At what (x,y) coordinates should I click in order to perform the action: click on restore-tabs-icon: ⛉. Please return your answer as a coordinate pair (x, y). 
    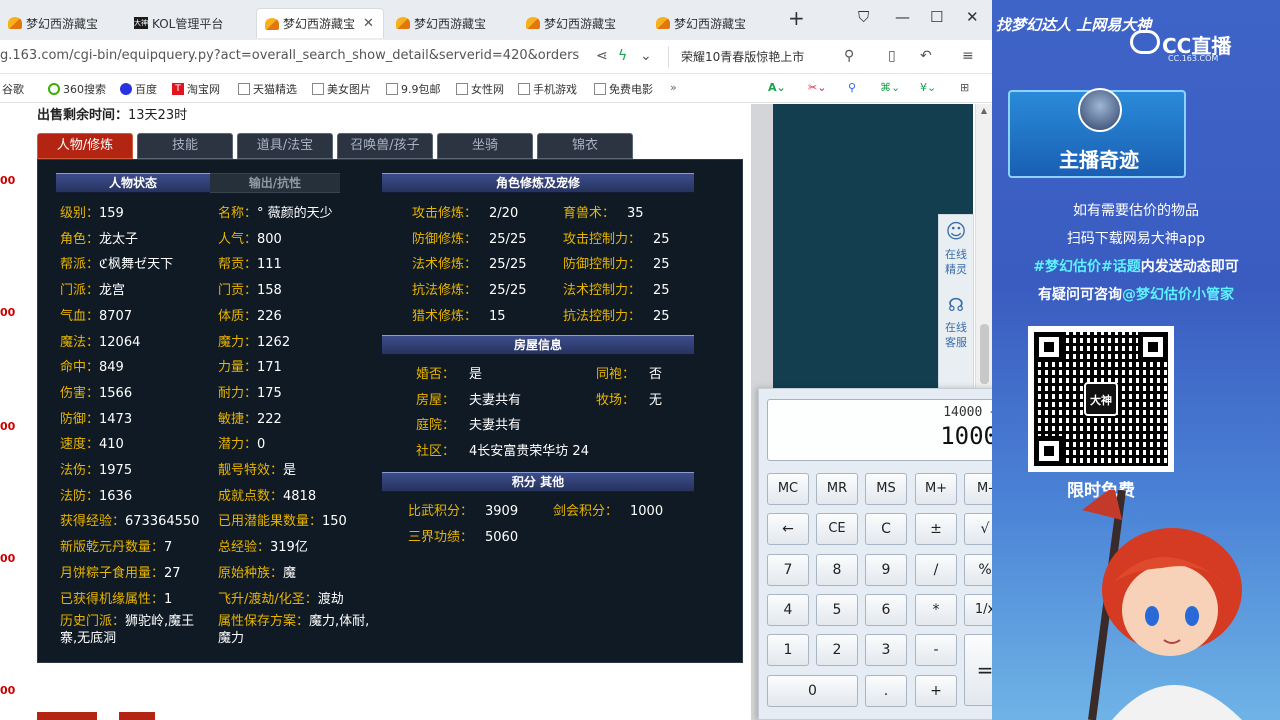
    Looking at the image, I should click on (863, 17).